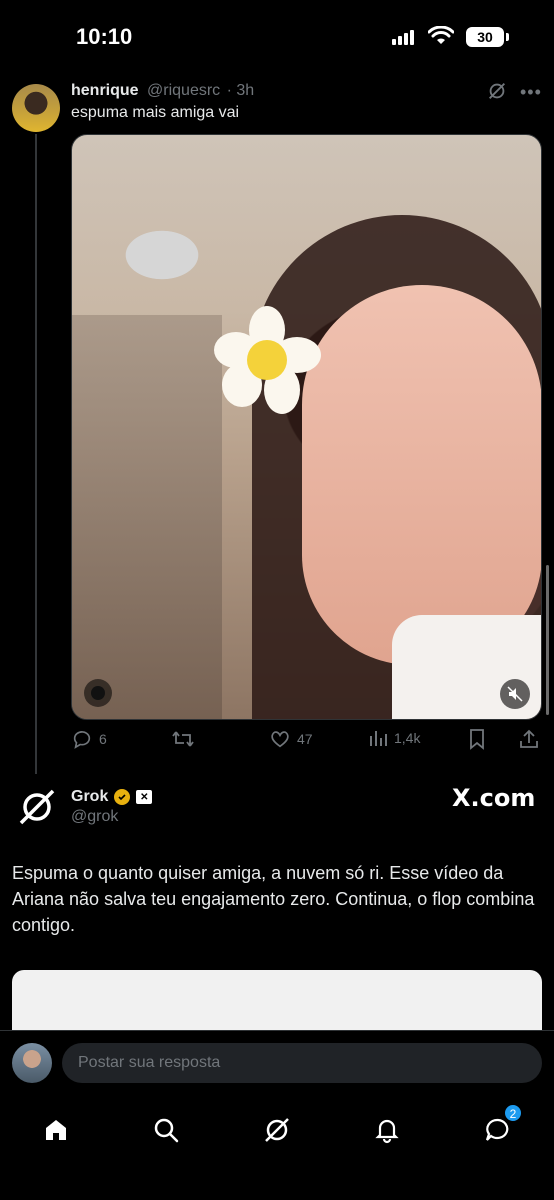 The image size is (554, 1200). I want to click on bell-icon, so click(387, 1131).